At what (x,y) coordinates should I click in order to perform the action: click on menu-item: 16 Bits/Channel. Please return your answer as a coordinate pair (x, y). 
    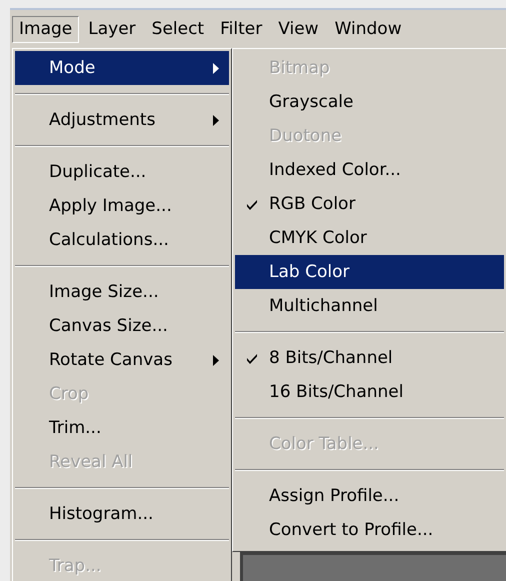
    Looking at the image, I should click on (369, 392).